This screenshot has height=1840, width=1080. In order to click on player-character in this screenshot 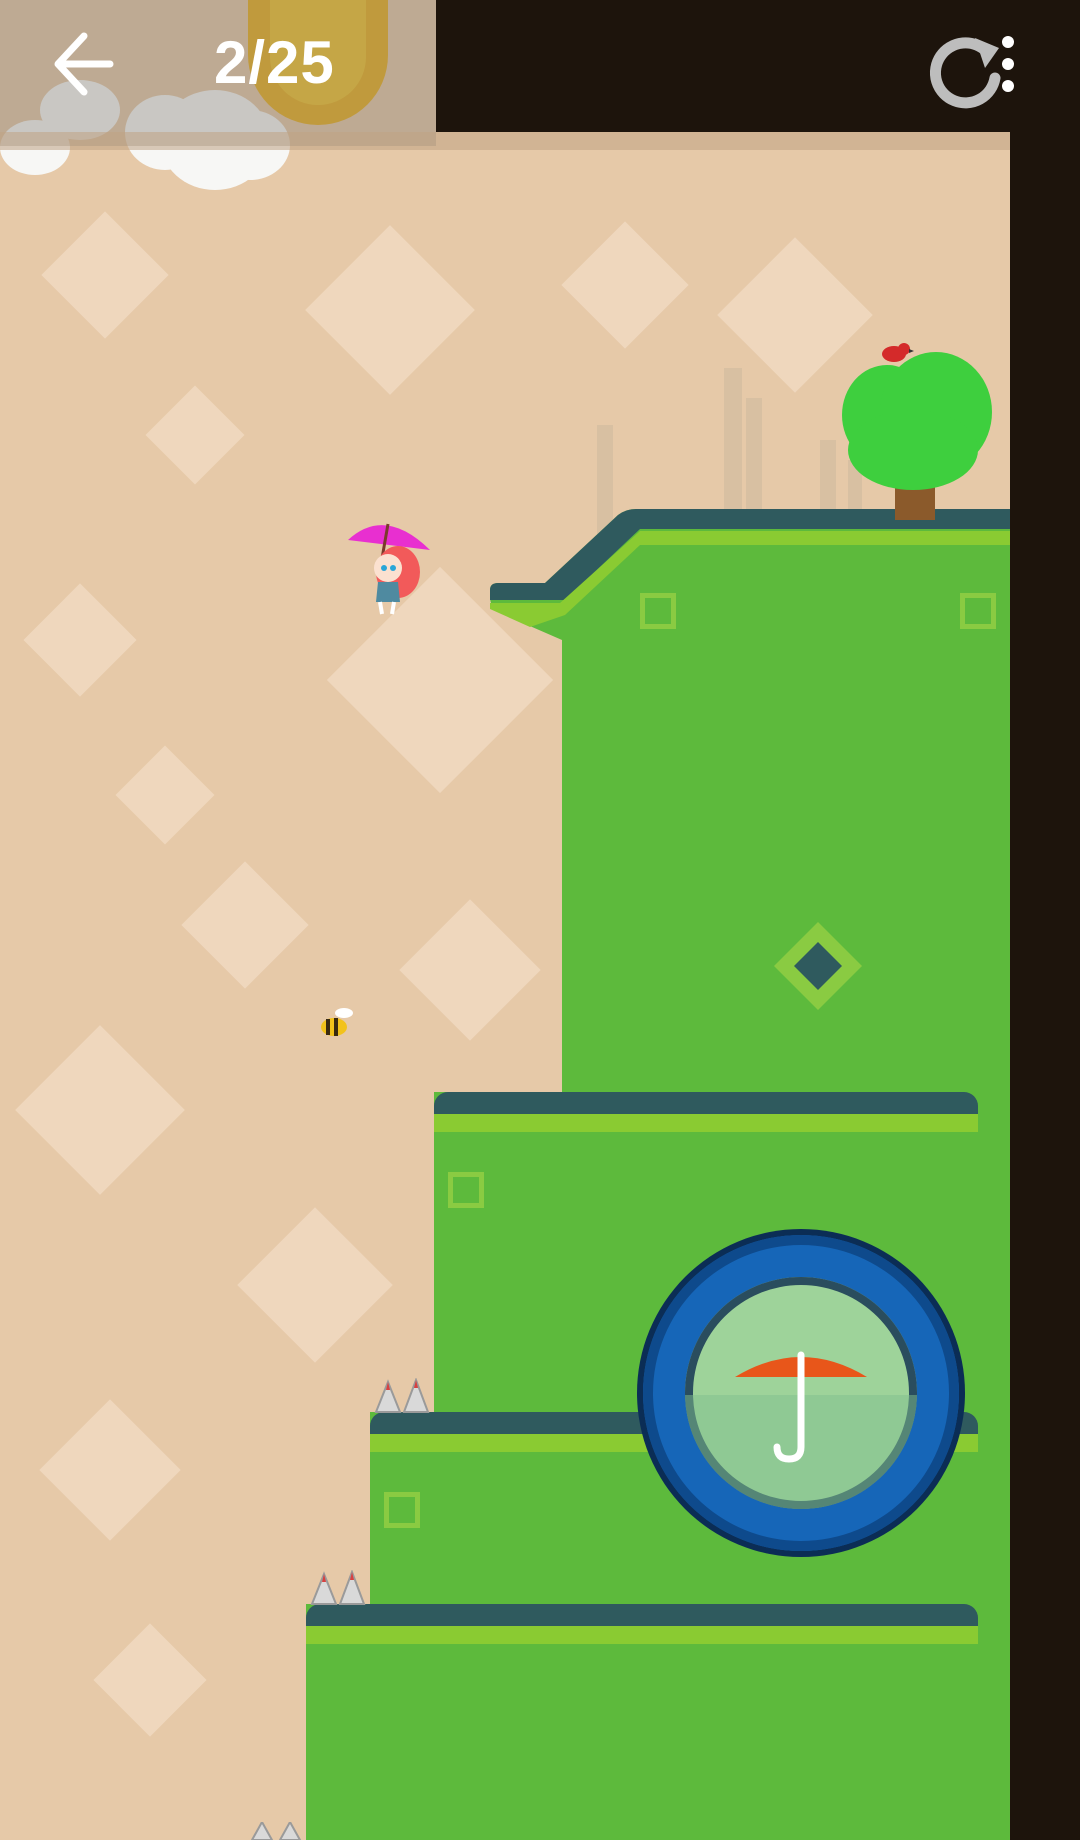, I will do `click(389, 569)`.